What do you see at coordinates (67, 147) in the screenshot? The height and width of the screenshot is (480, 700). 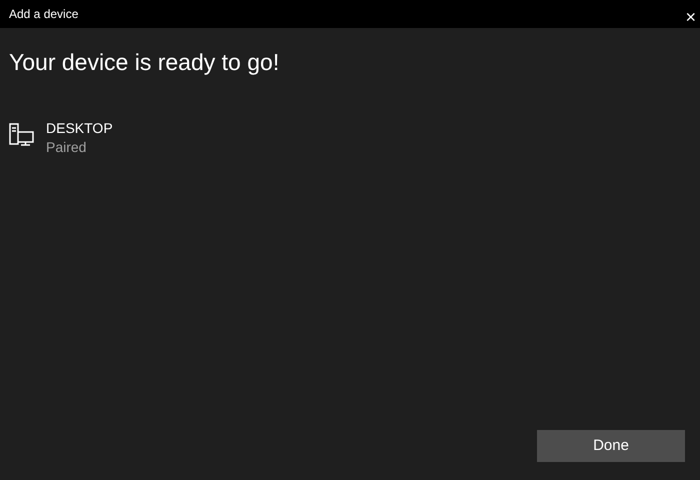 I see `device-status: Paired` at bounding box center [67, 147].